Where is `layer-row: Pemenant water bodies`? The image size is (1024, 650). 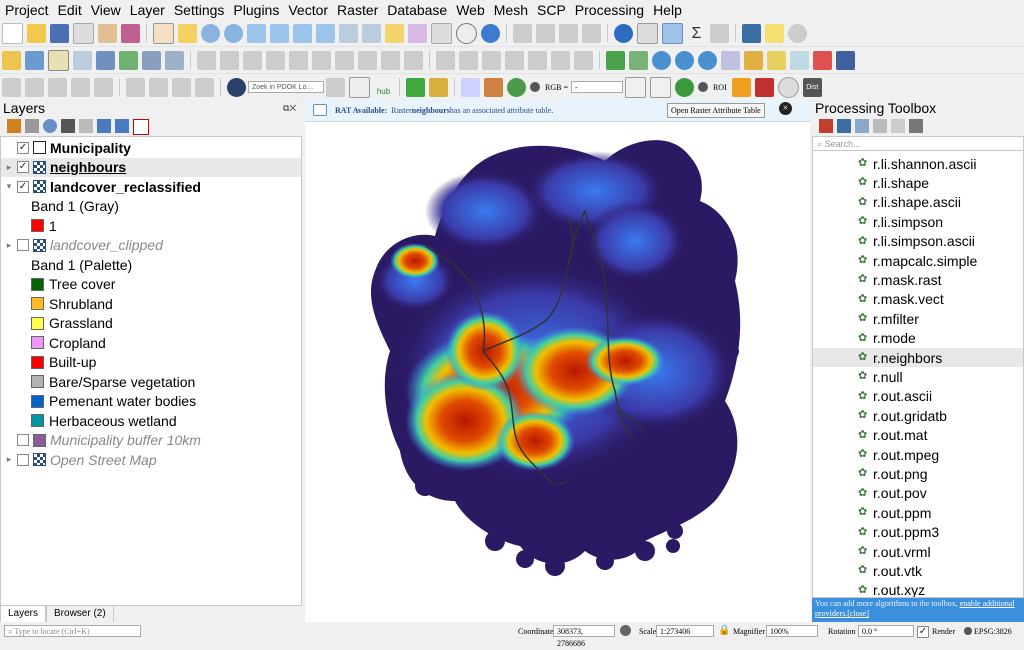
layer-row: Pemenant water bodies is located at coordinates (151, 401).